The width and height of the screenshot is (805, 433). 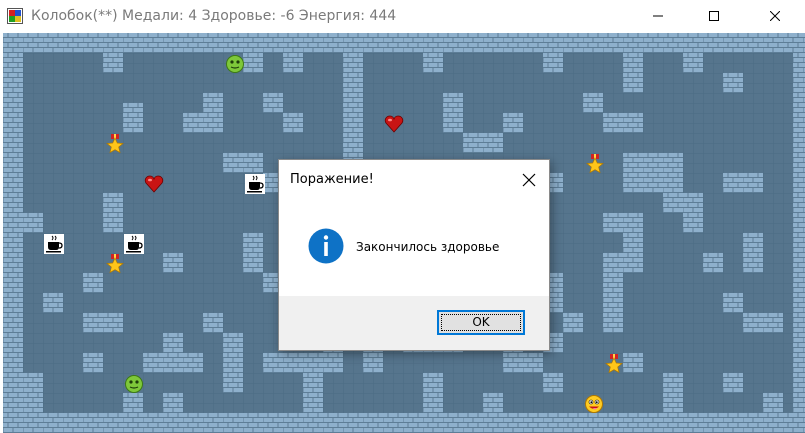 What do you see at coordinates (332, 179) in the screenshot?
I see `dialog-title: Поражение!` at bounding box center [332, 179].